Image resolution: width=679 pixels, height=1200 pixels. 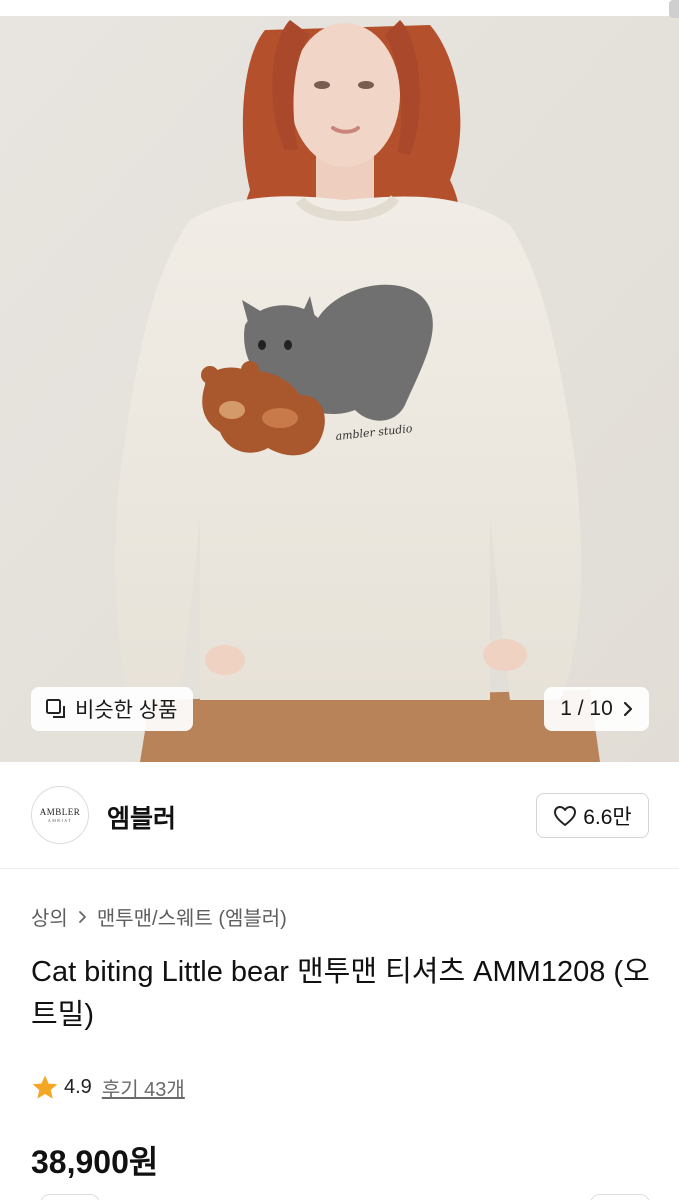 I want to click on star-icon, so click(x=45, y=1087).